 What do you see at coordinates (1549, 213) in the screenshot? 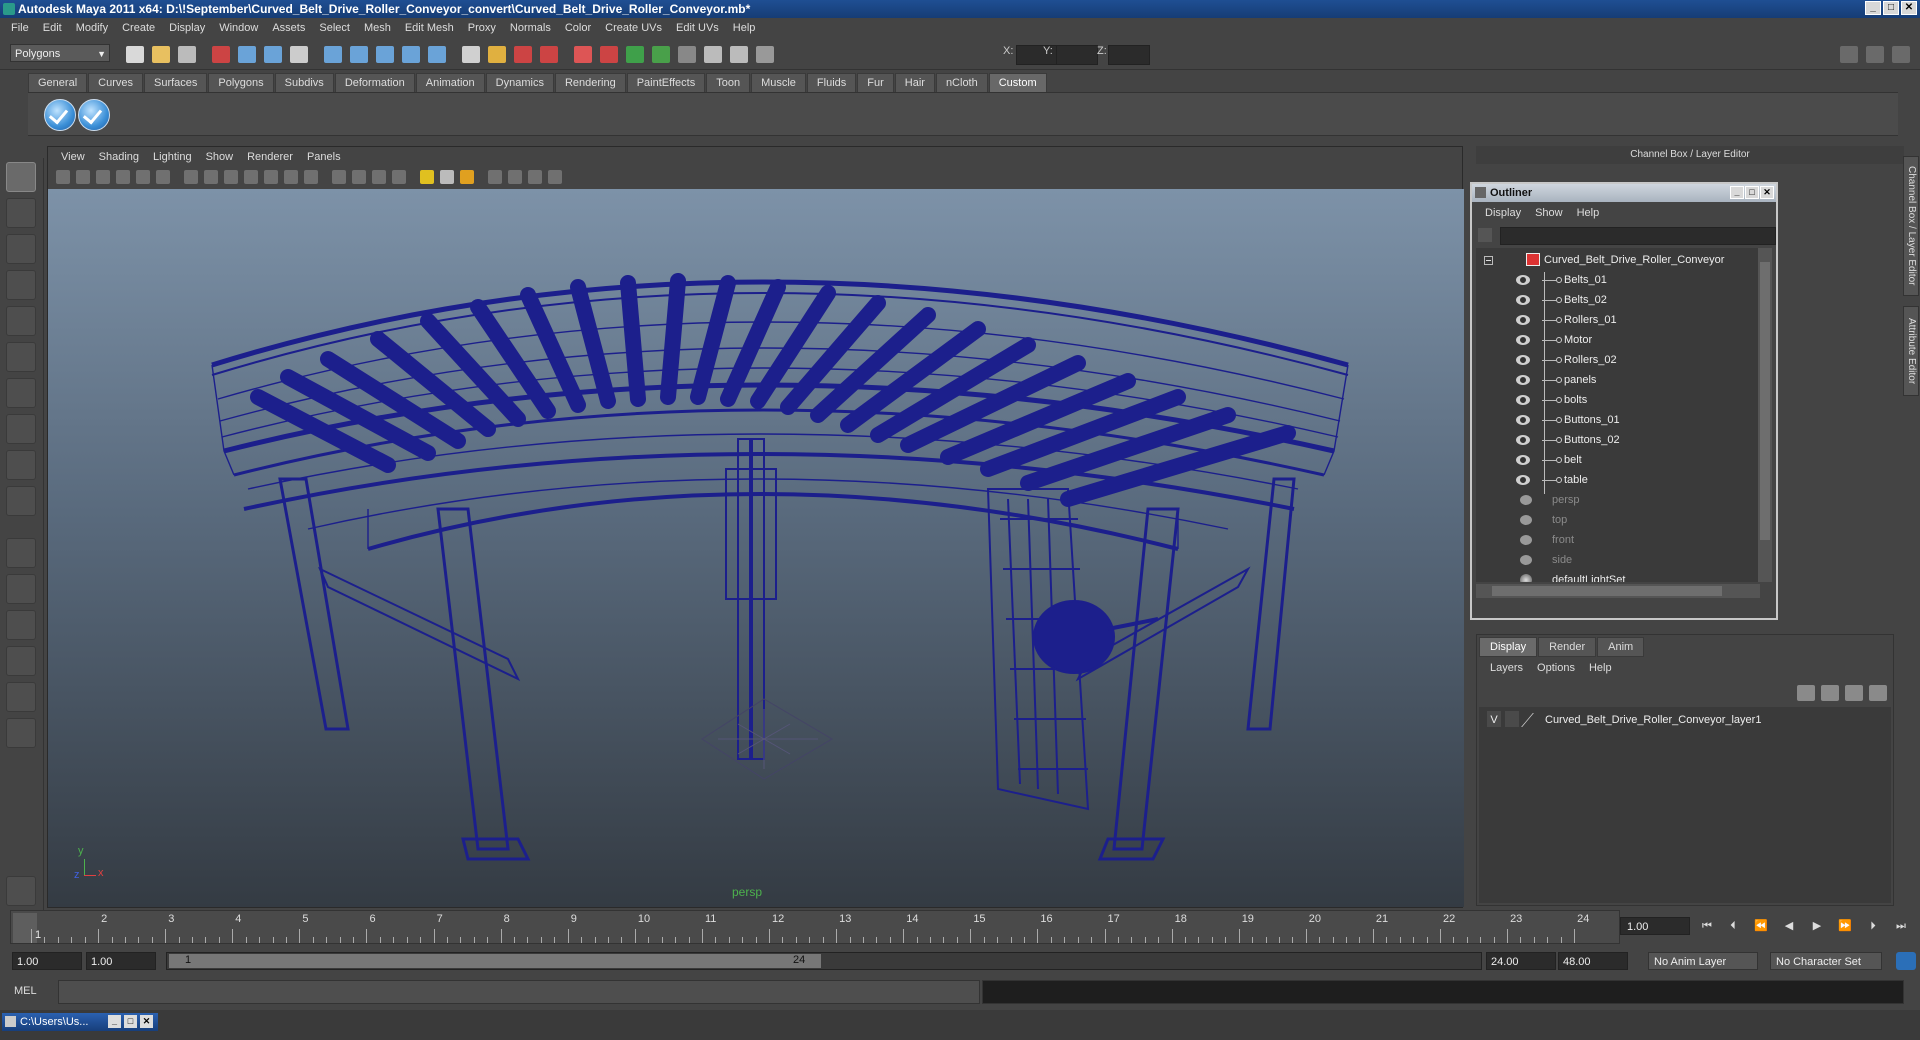
I see `outliner-menu-show: Show` at bounding box center [1549, 213].